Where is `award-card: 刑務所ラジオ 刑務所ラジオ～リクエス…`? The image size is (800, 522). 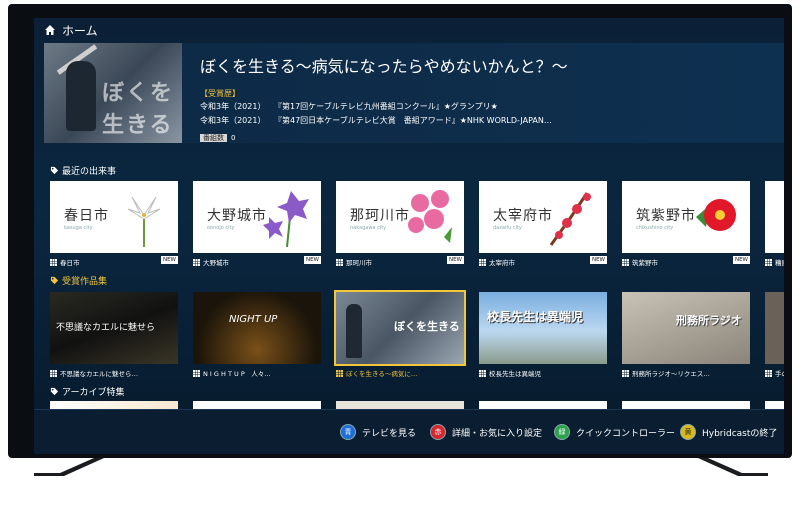
award-card: 刑務所ラジオ 刑務所ラジオ～リクエス… is located at coordinates (686, 336).